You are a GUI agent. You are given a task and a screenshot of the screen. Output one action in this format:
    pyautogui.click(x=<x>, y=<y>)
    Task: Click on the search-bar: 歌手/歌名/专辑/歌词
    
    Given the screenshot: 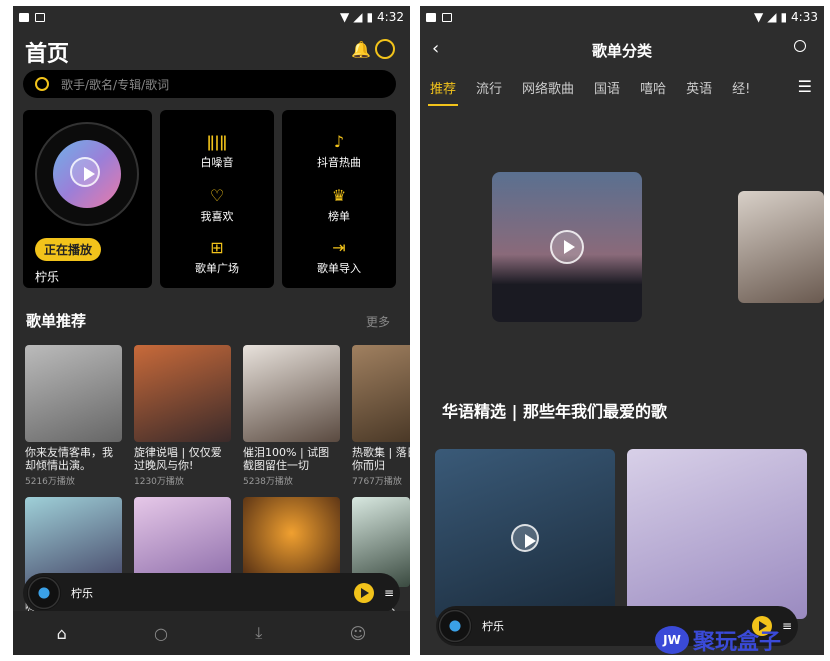 What is the action you would take?
    pyautogui.click(x=209, y=84)
    